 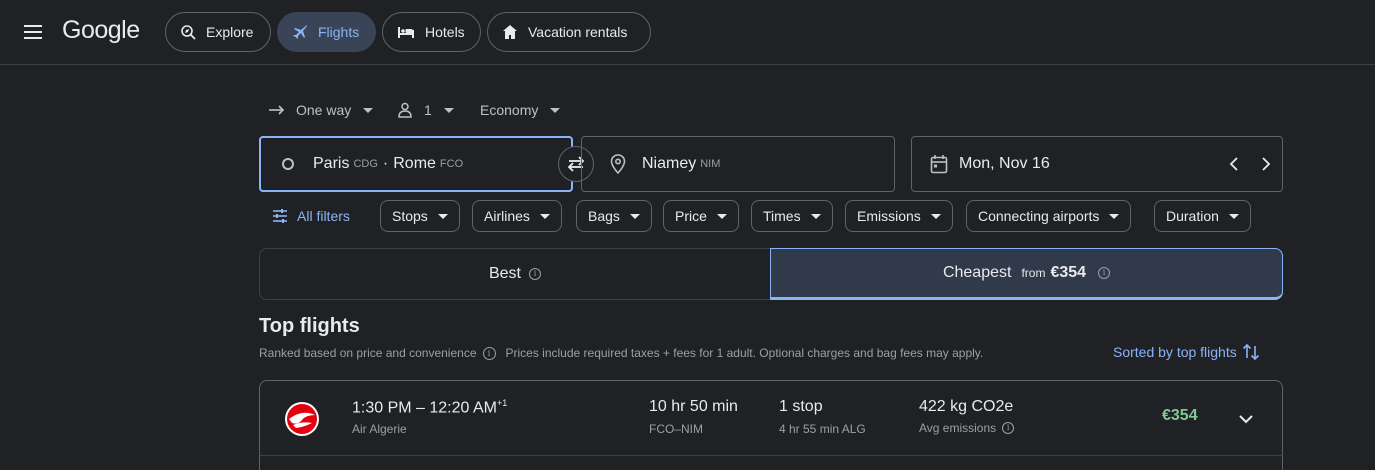 I want to click on main-menu-icon, so click(x=34, y=32).